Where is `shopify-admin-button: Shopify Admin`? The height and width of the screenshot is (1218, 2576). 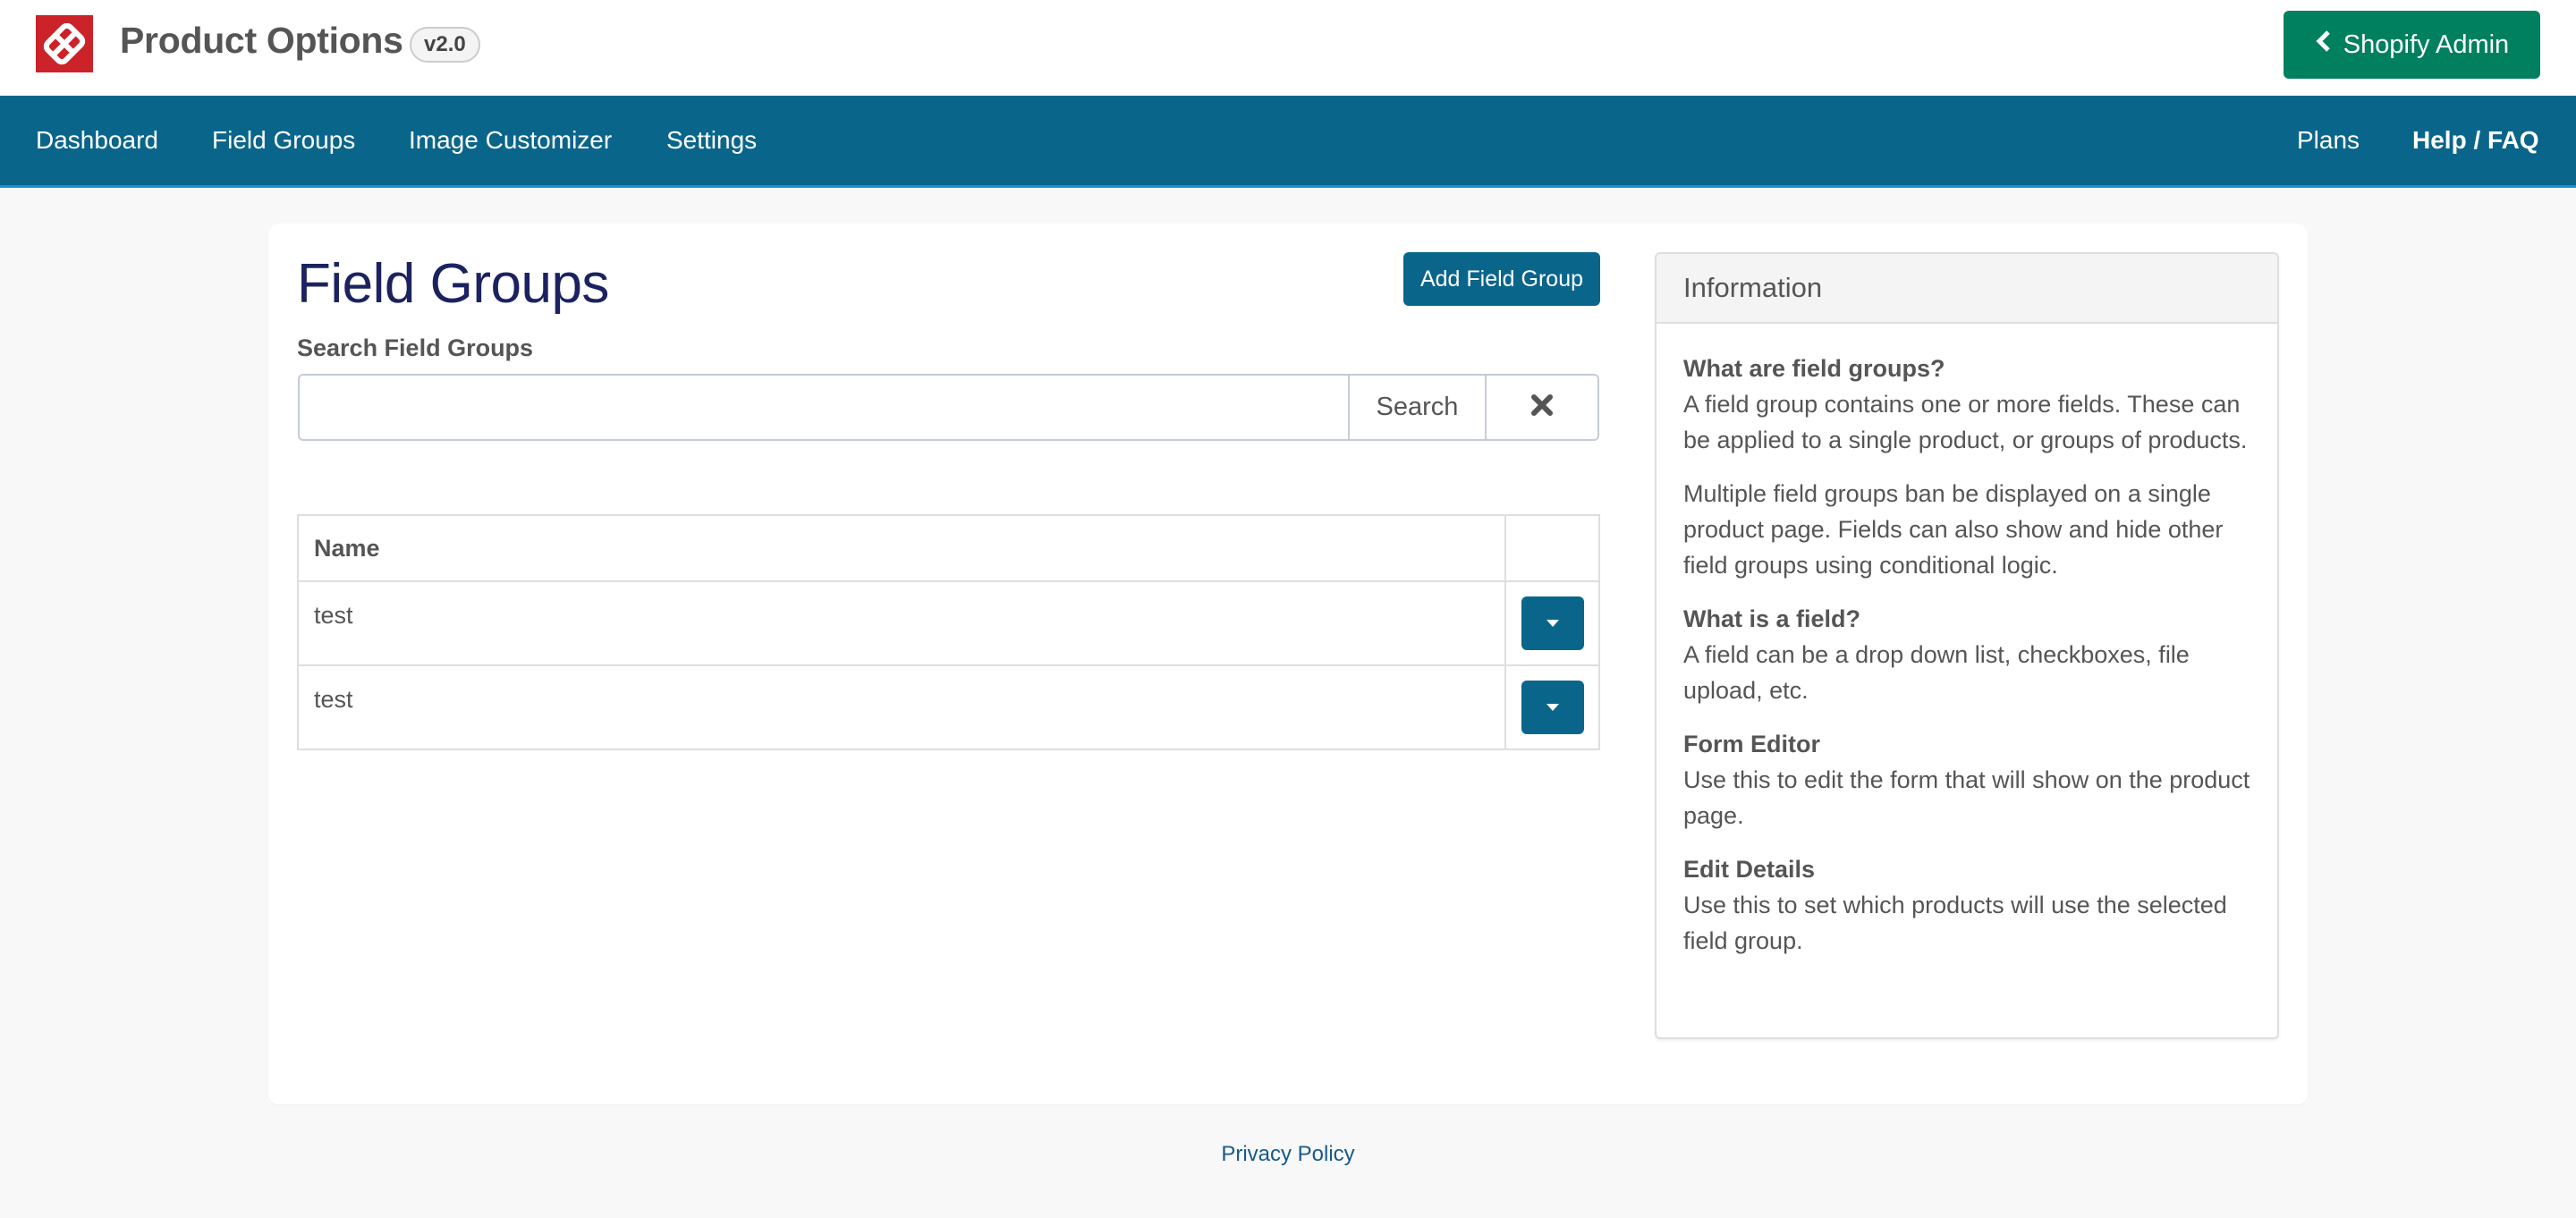
shopify-admin-button: Shopify Admin is located at coordinates (2412, 45).